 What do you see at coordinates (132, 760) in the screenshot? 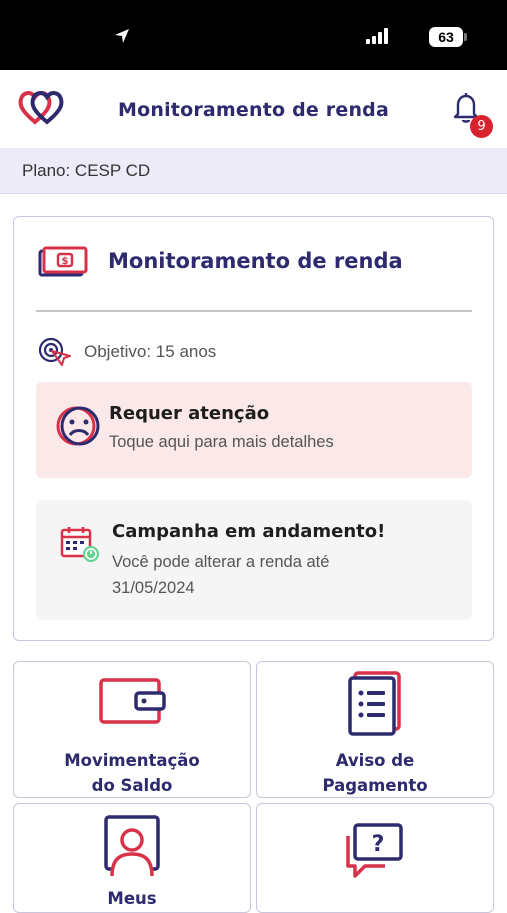
I see `tile-label-line-1: Movimentação` at bounding box center [132, 760].